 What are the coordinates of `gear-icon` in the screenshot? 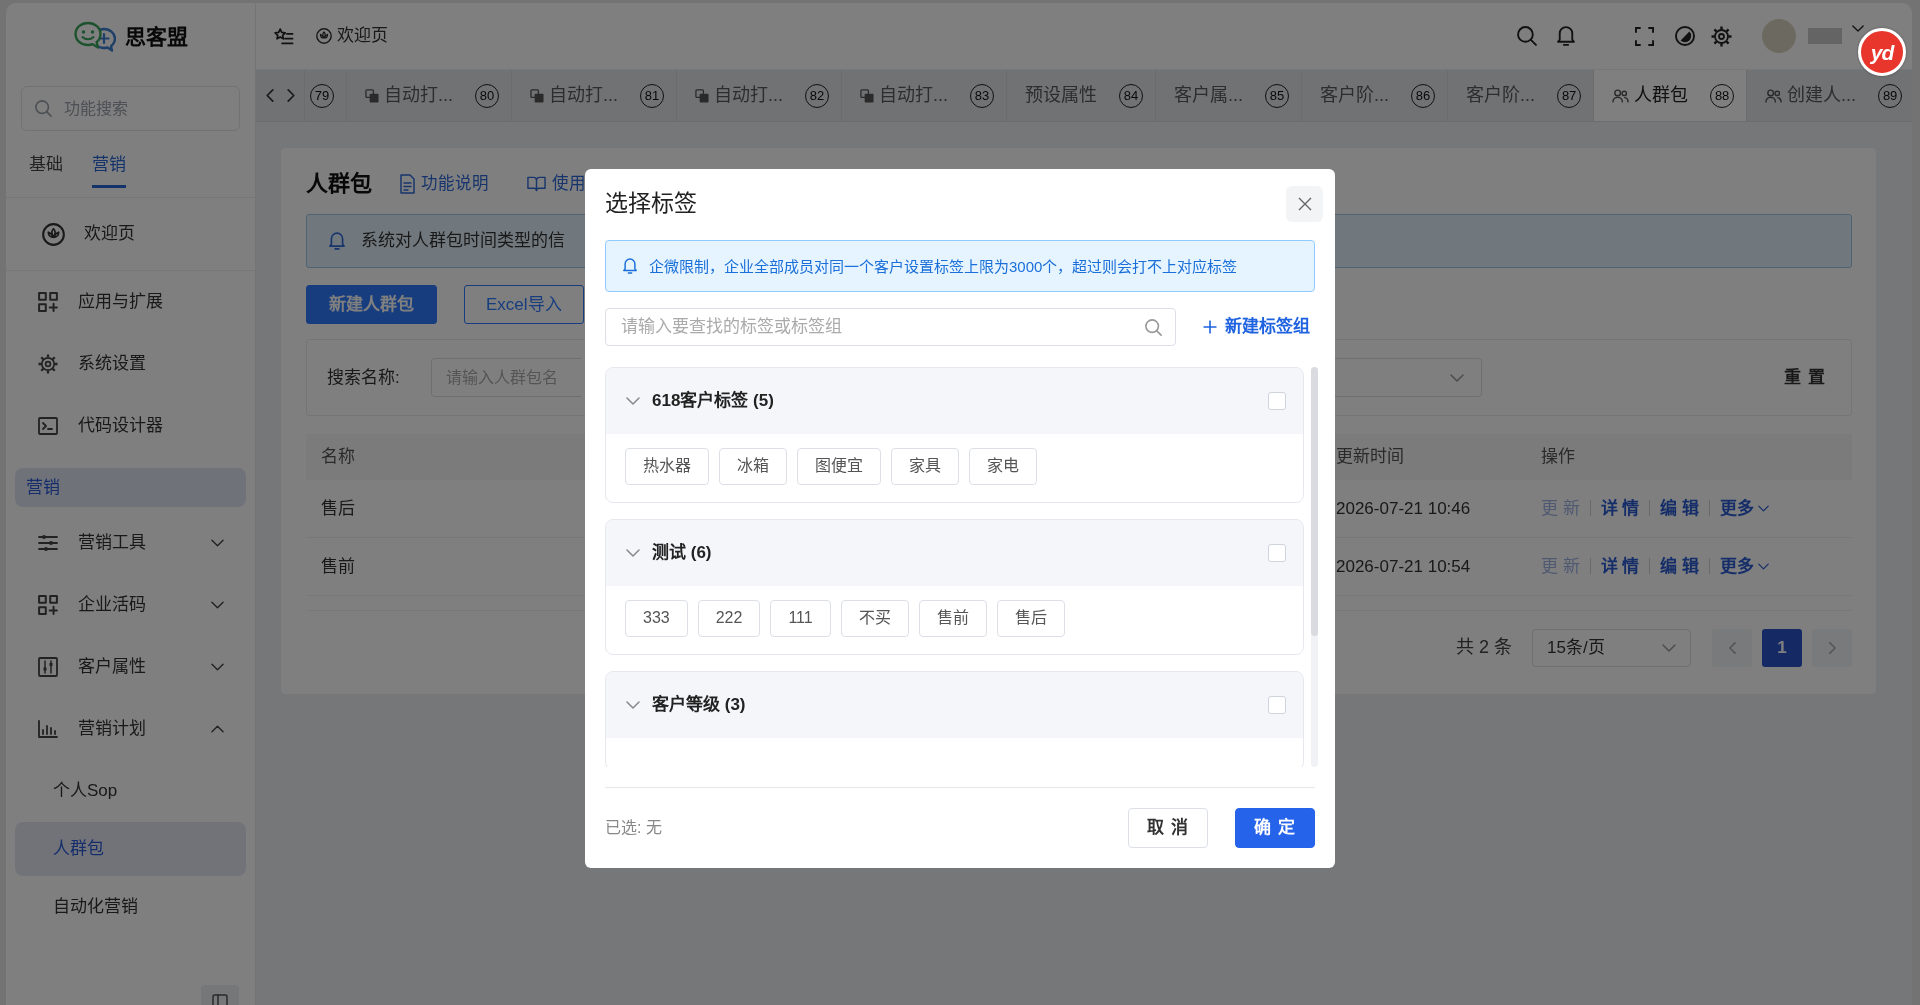 It's located at (48, 364).